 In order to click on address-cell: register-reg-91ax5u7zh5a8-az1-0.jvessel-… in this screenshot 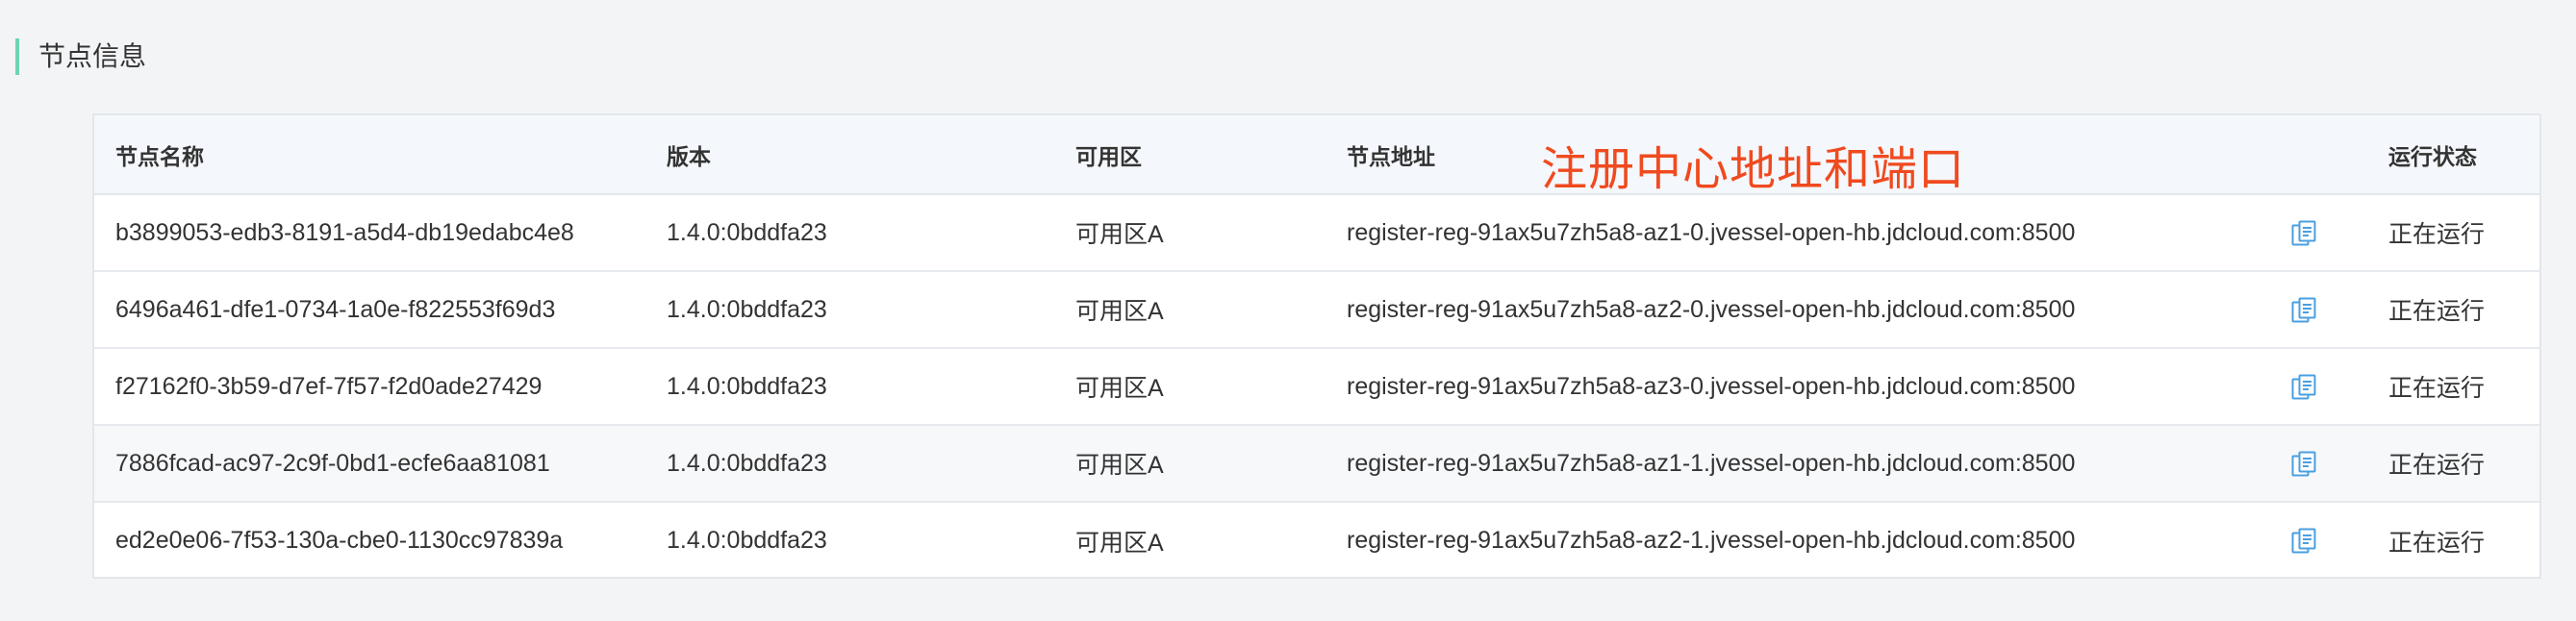, I will do `click(1784, 233)`.